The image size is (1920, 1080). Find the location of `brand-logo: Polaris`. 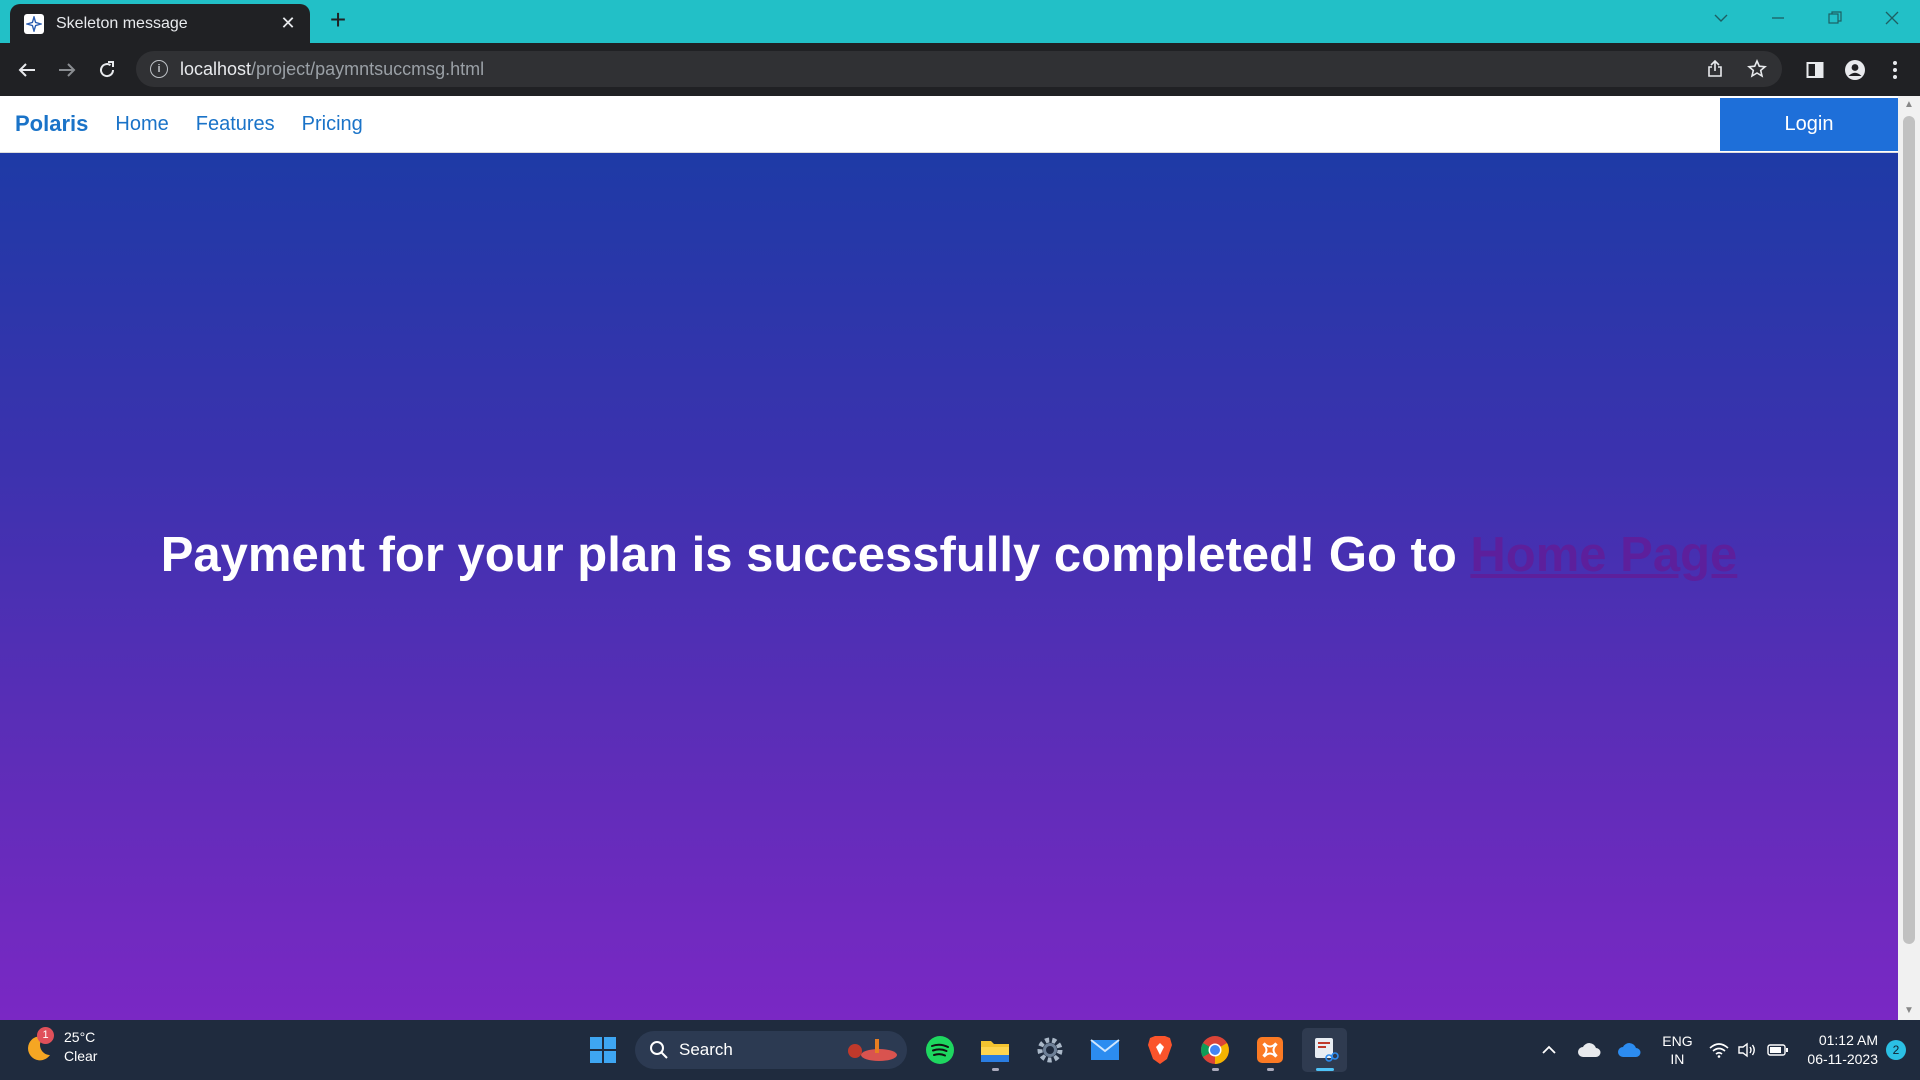

brand-logo: Polaris is located at coordinates (51, 124).